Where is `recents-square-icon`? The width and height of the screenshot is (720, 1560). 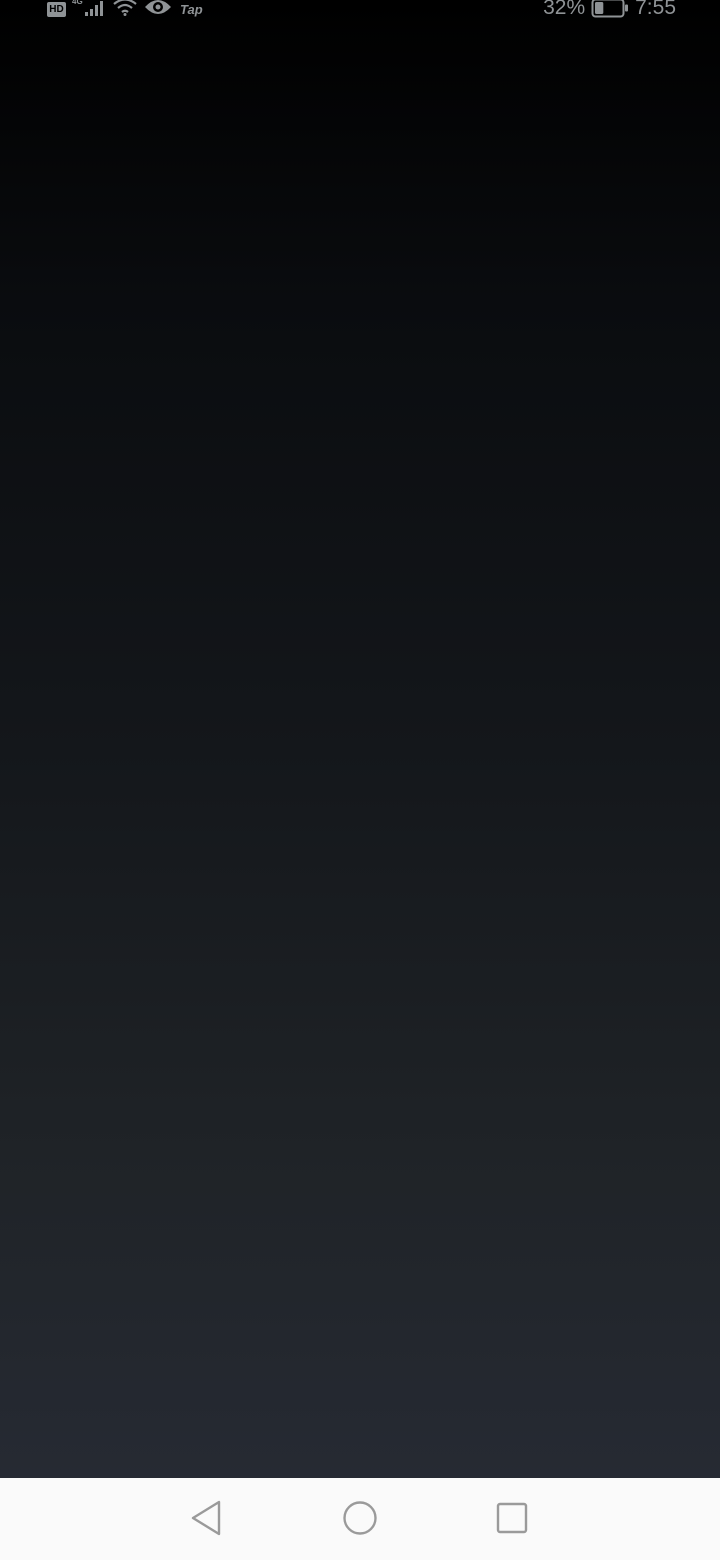
recents-square-icon is located at coordinates (512, 1520).